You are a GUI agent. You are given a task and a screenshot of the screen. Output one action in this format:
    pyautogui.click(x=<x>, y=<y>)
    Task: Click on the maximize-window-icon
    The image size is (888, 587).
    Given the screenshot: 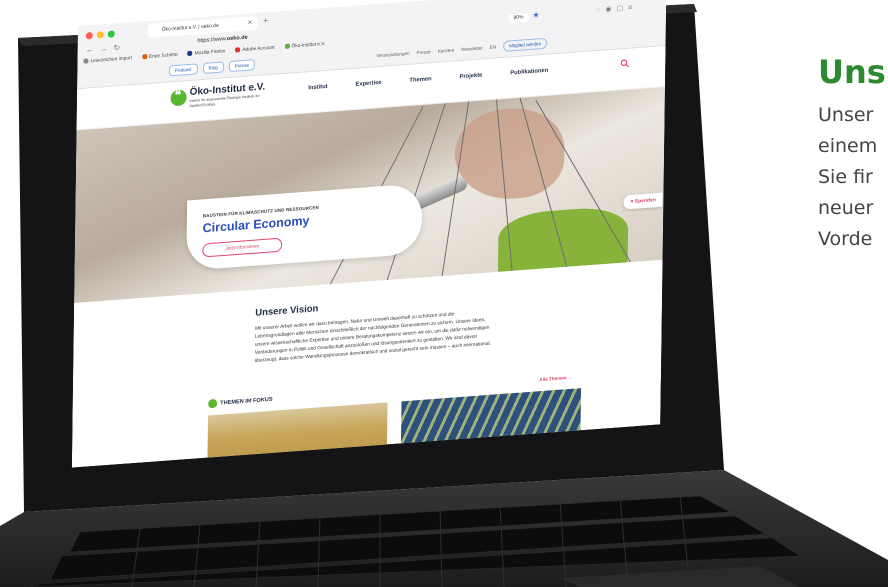 What is the action you would take?
    pyautogui.click(x=111, y=34)
    